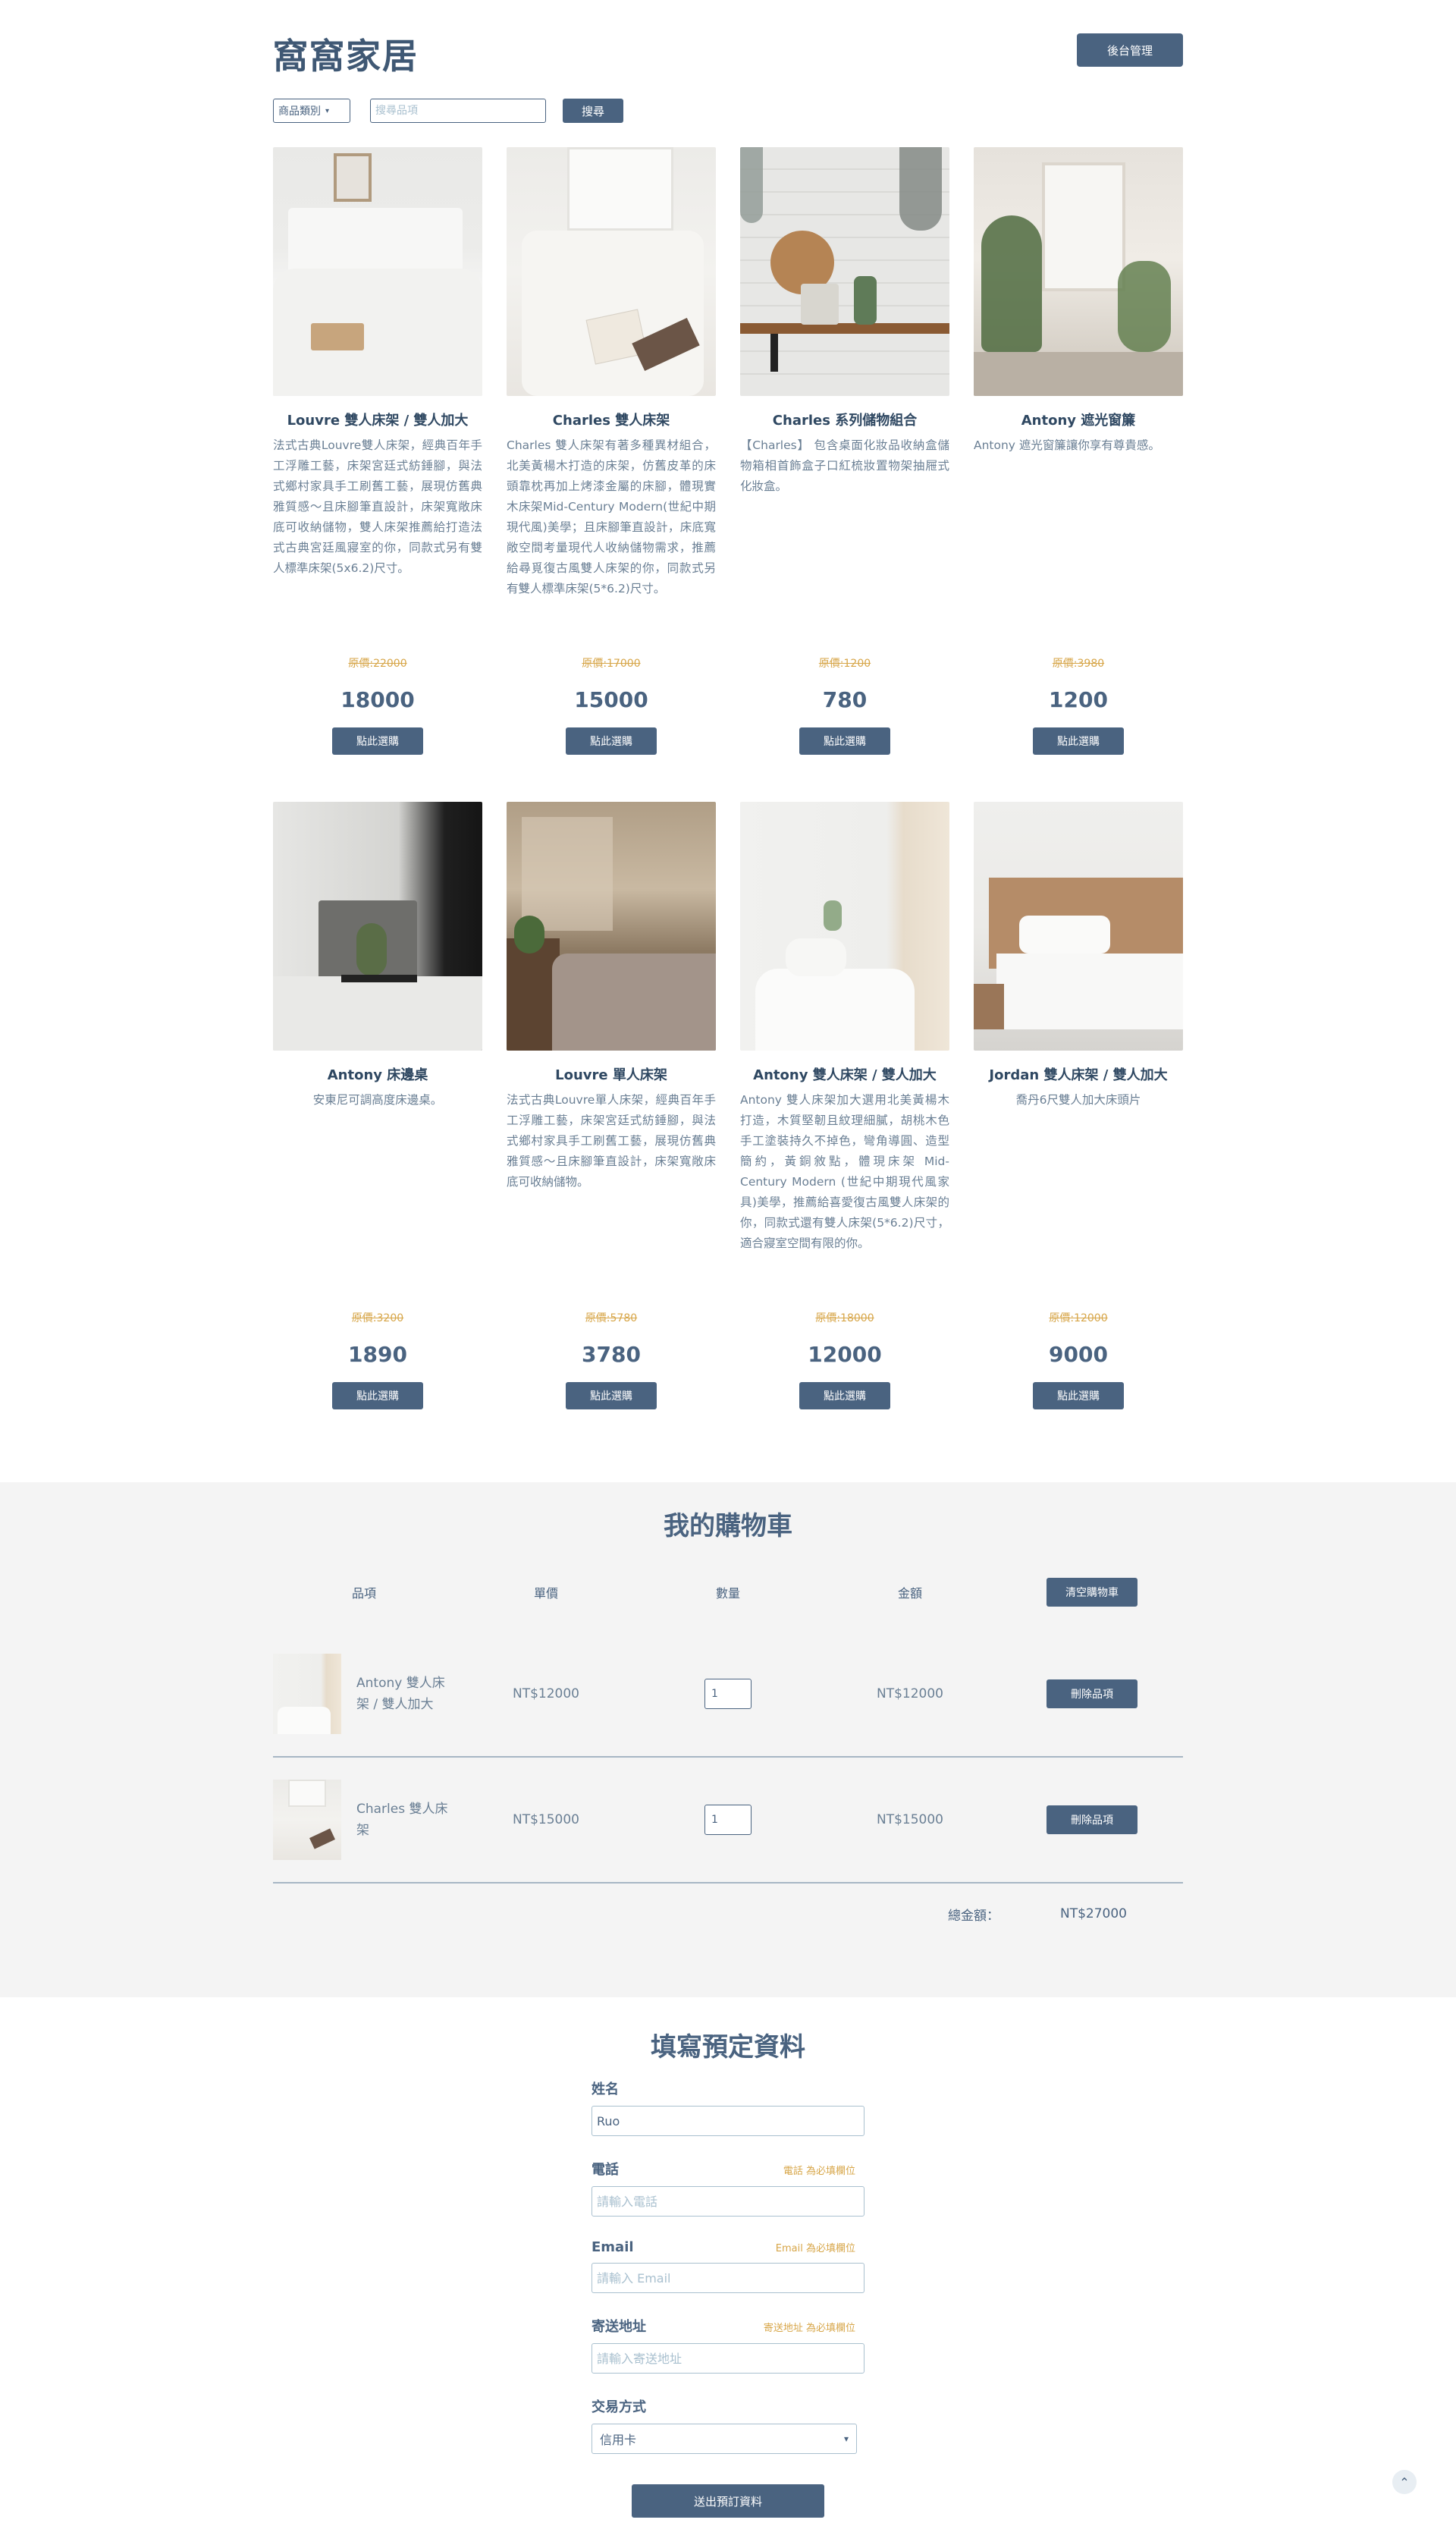  I want to click on product-card: Antony 床邊桌 安東尼可調高度床邊桌。 原價:3200 1890 點此選購, so click(377, 1105).